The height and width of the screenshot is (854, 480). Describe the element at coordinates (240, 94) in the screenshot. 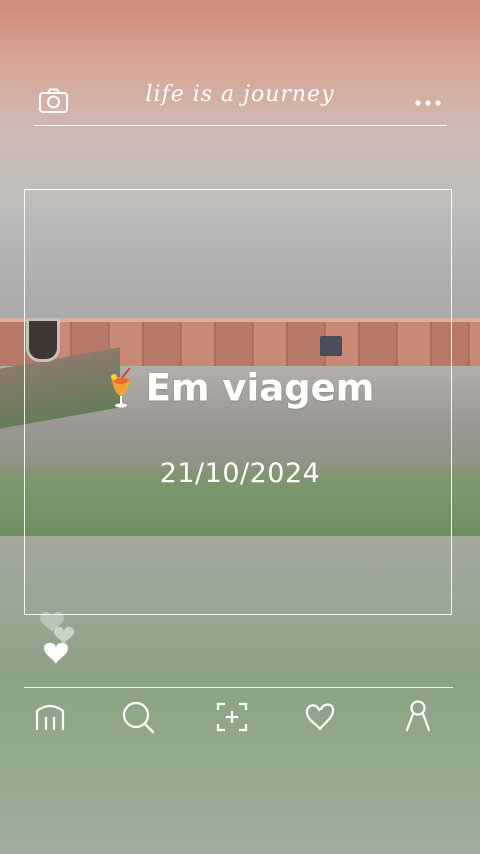

I see `app-title: life is a journey` at that location.